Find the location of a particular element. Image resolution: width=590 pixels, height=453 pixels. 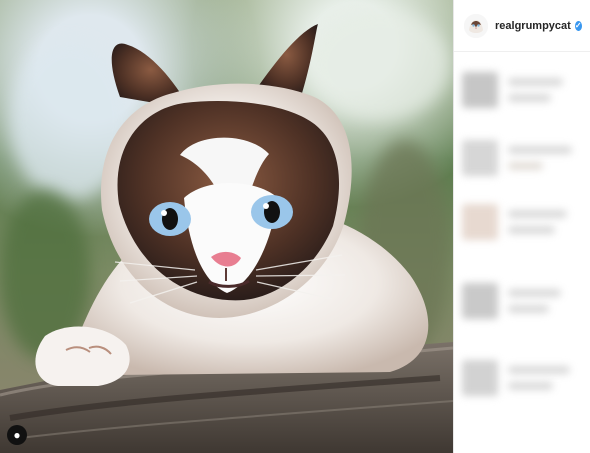

grumpy-cat-avatar is located at coordinates (476, 25).